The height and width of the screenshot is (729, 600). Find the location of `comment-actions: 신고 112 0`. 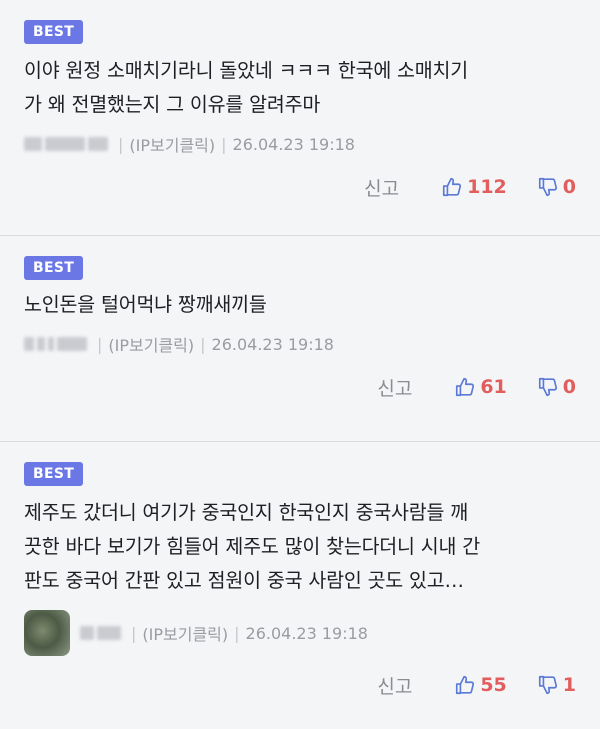

comment-actions: 신고 112 0 is located at coordinates (300, 187).